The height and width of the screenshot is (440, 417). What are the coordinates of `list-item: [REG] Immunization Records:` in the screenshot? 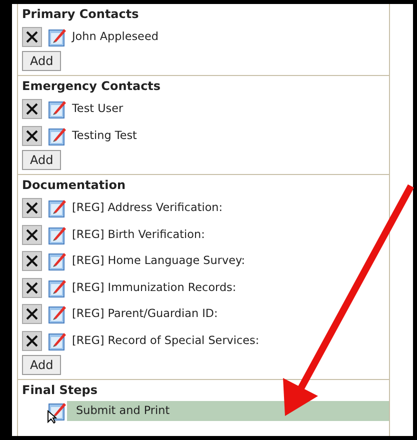 It's located at (154, 288).